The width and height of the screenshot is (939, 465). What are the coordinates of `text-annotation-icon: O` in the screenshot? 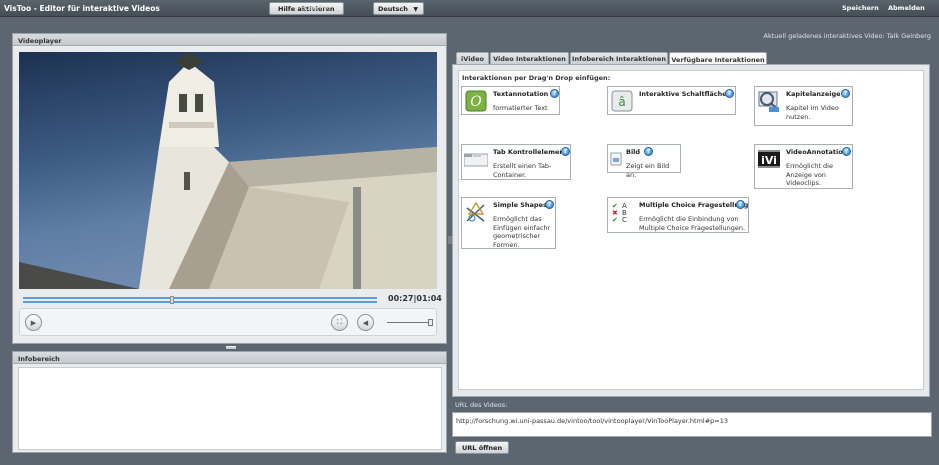 It's located at (476, 101).